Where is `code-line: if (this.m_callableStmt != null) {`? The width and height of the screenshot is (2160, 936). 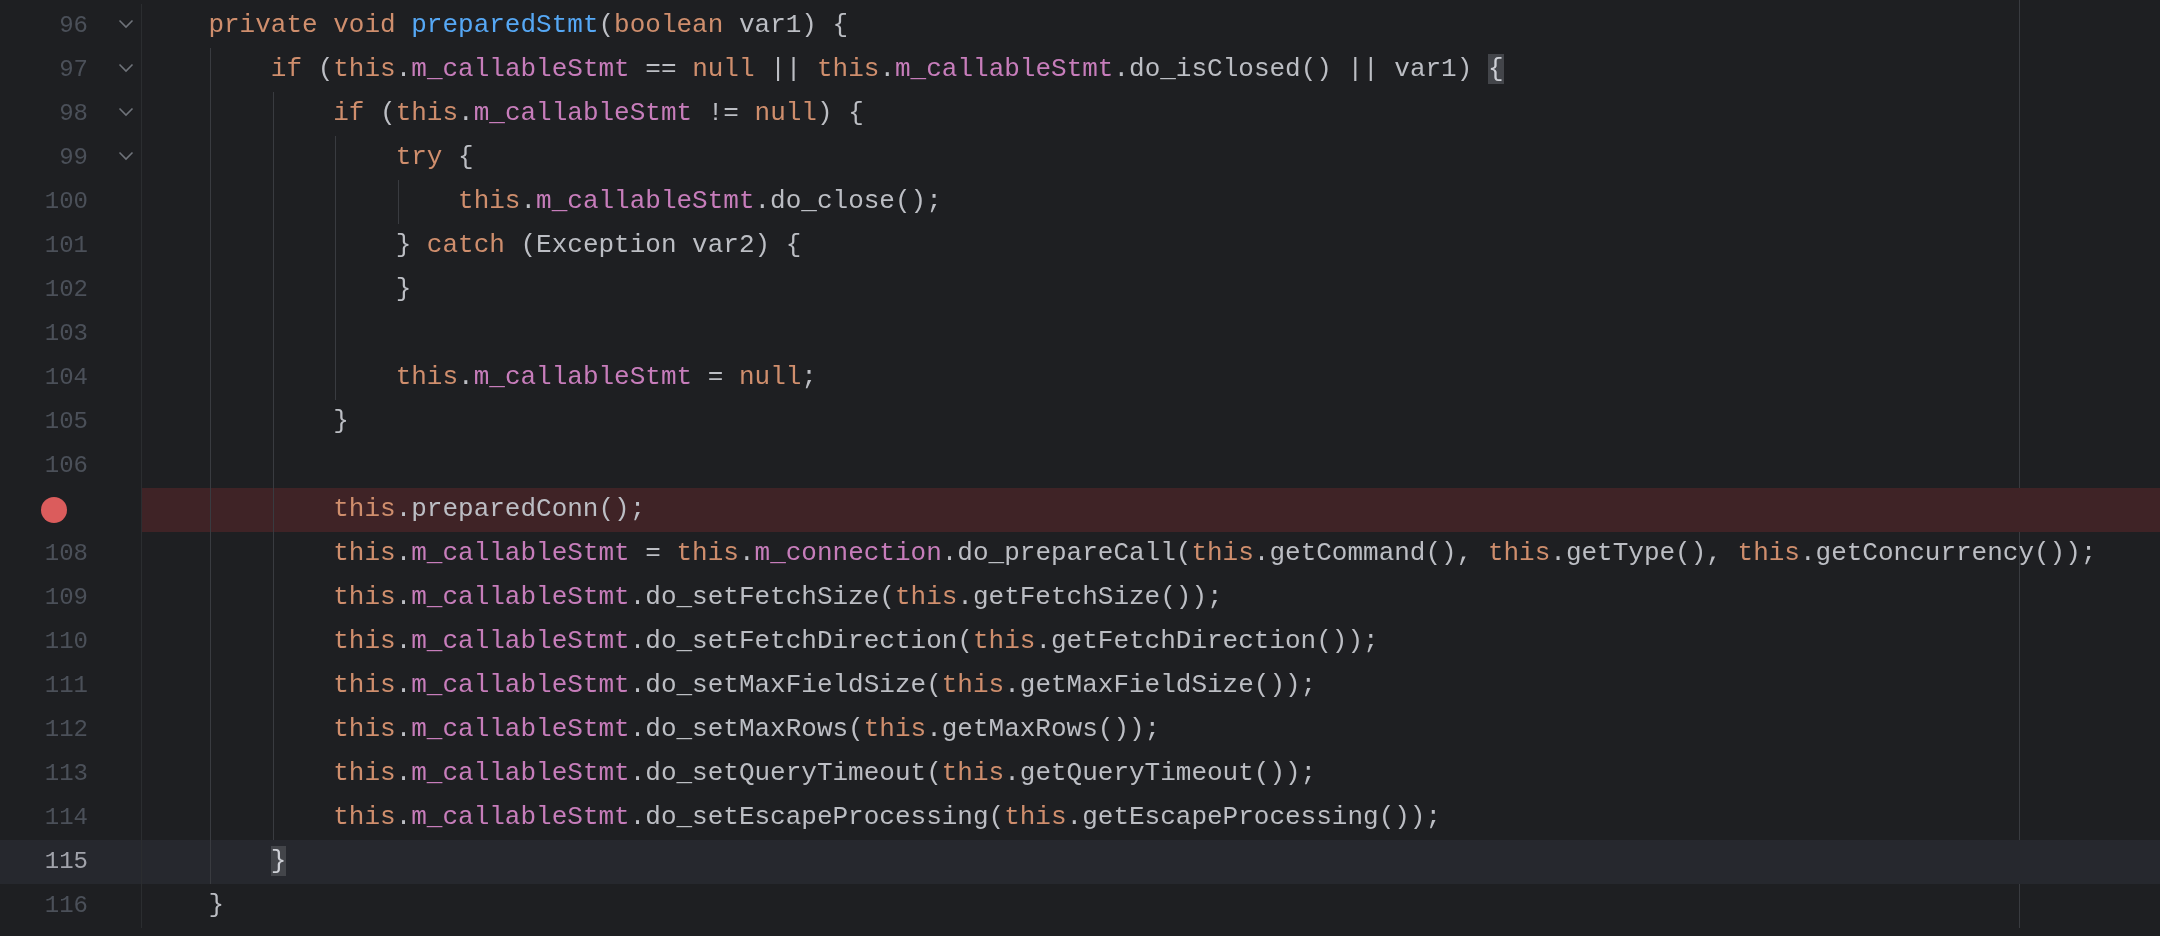
code-line: if (this.m_callableStmt != null) { is located at coordinates (598, 114).